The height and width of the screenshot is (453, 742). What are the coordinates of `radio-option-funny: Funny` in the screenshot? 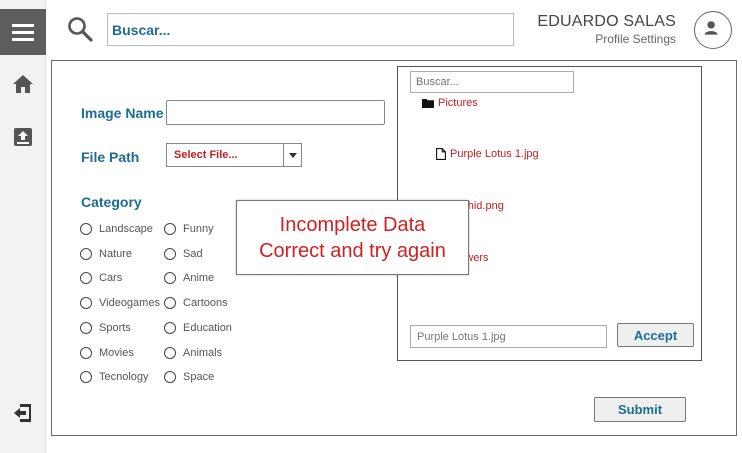 It's located at (189, 229).